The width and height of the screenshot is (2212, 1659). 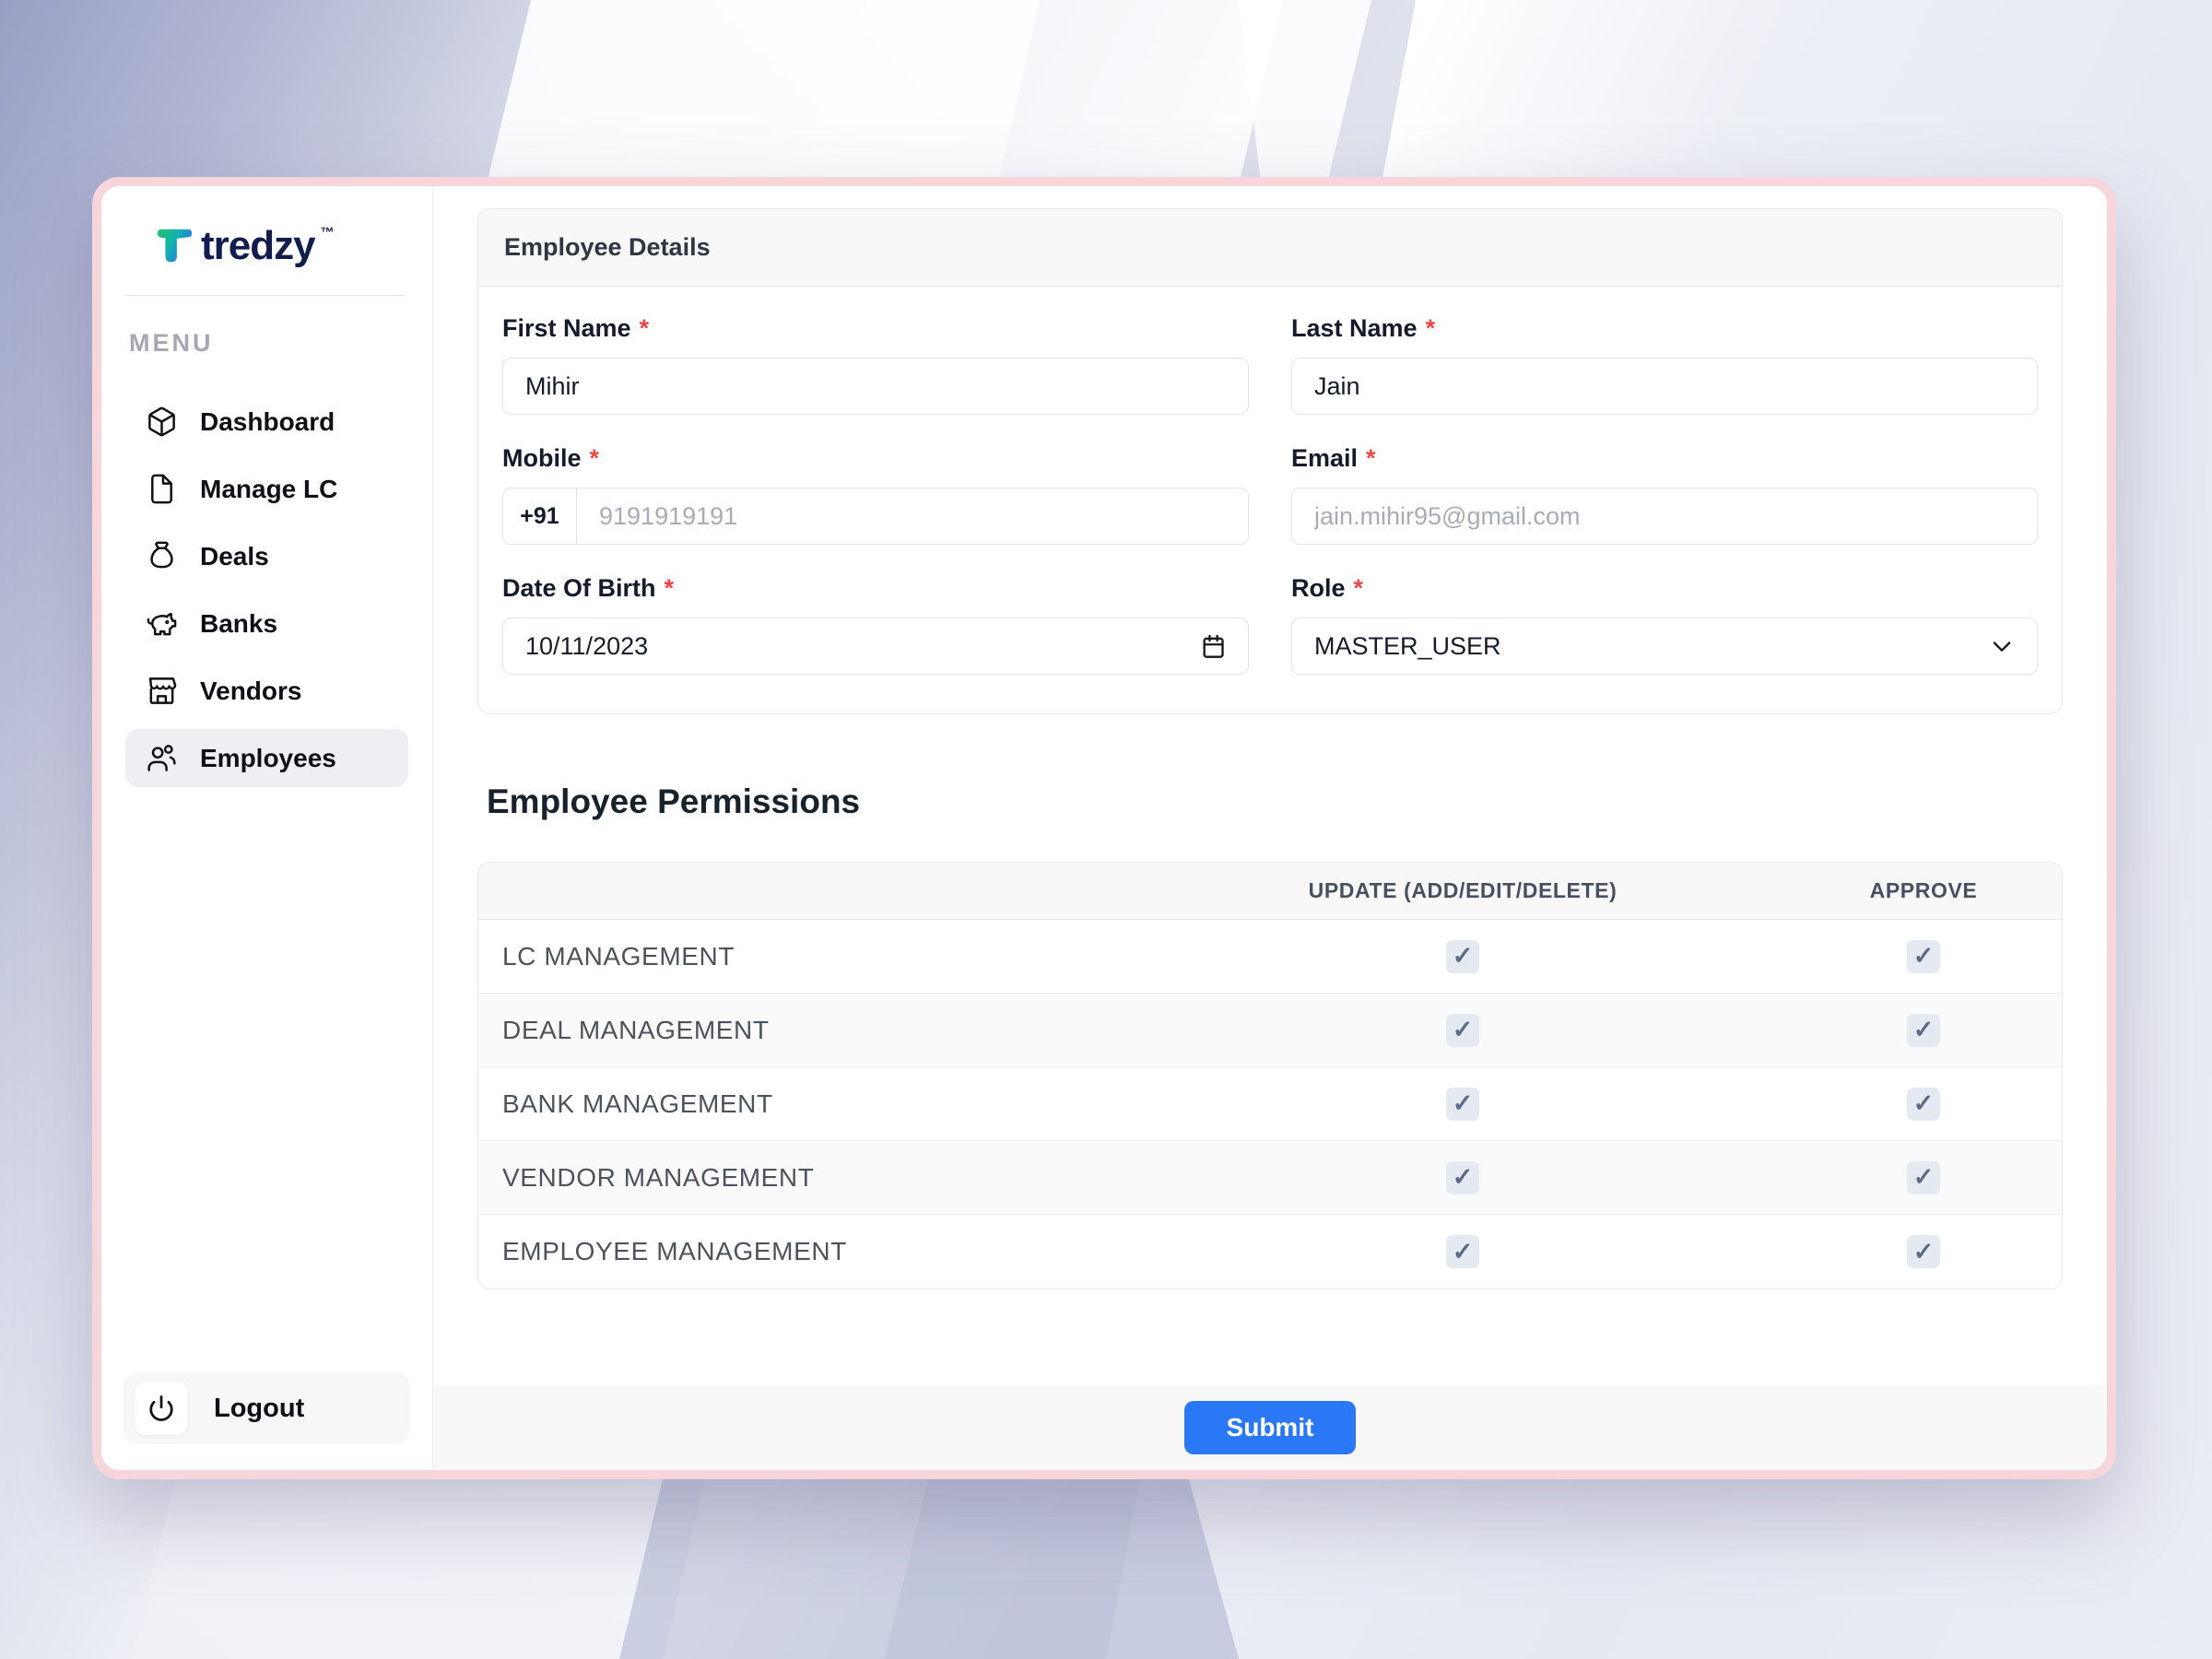 I want to click on storefront-icon, so click(x=162, y=690).